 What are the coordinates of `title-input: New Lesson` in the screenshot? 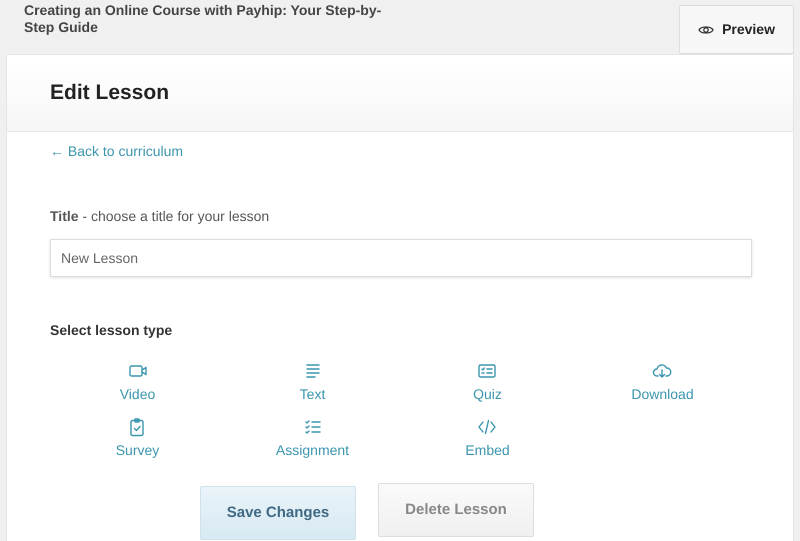 It's located at (401, 258).